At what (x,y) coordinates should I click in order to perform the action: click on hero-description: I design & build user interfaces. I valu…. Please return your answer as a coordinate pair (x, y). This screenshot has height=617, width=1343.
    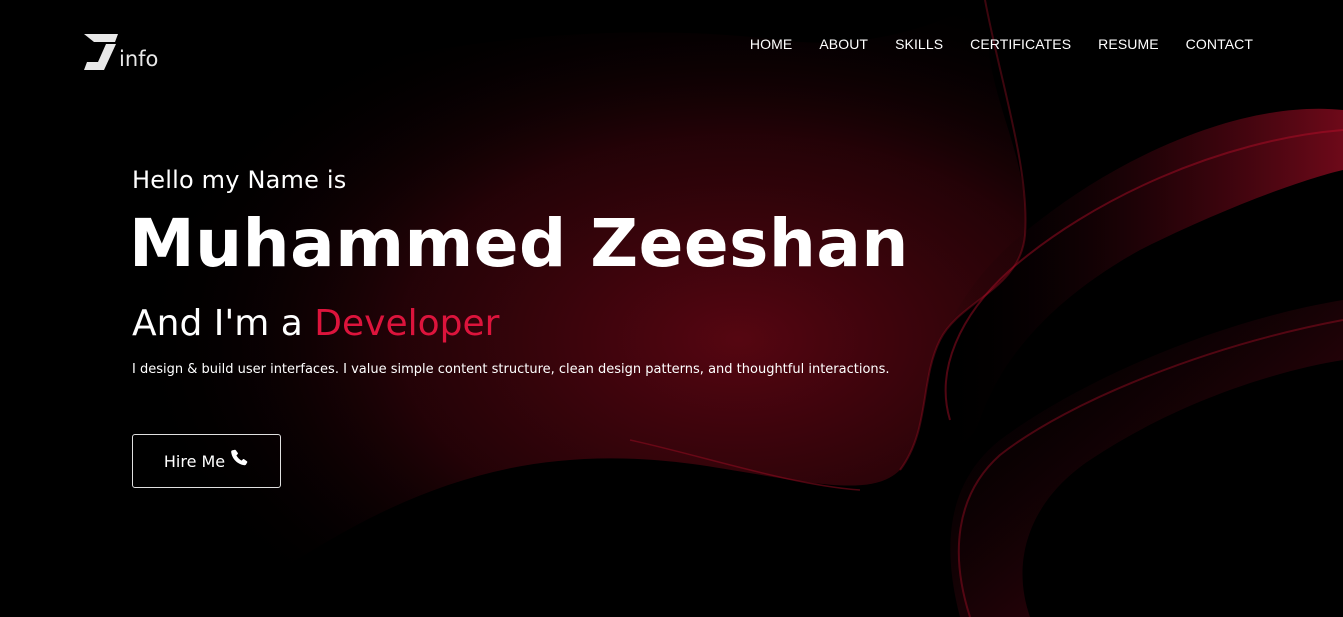
    Looking at the image, I should click on (511, 369).